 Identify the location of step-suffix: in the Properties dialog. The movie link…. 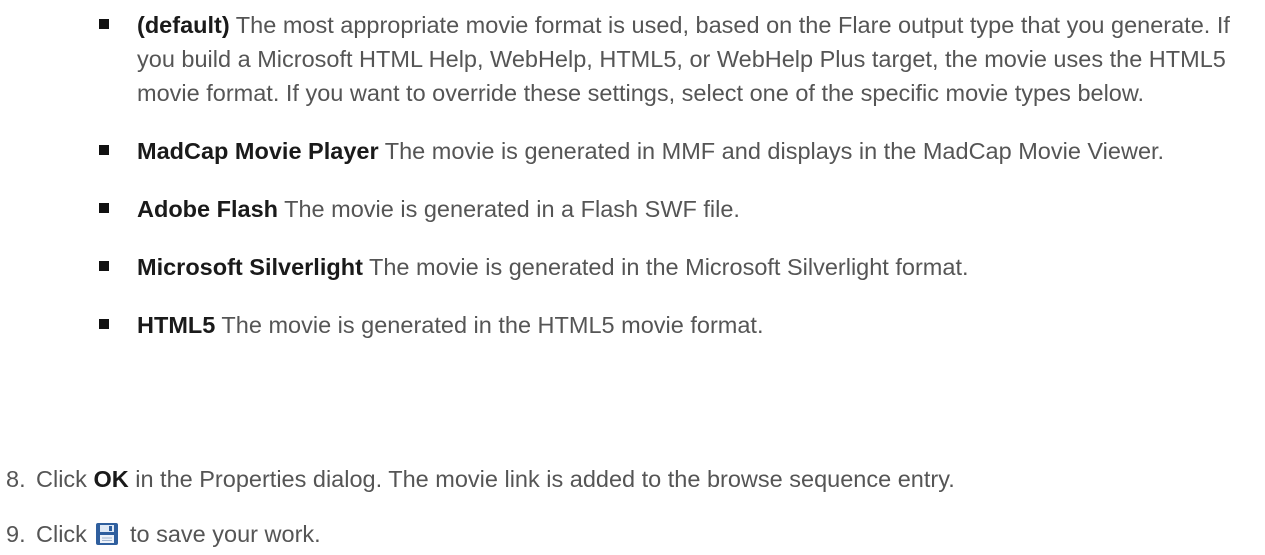
(541, 479).